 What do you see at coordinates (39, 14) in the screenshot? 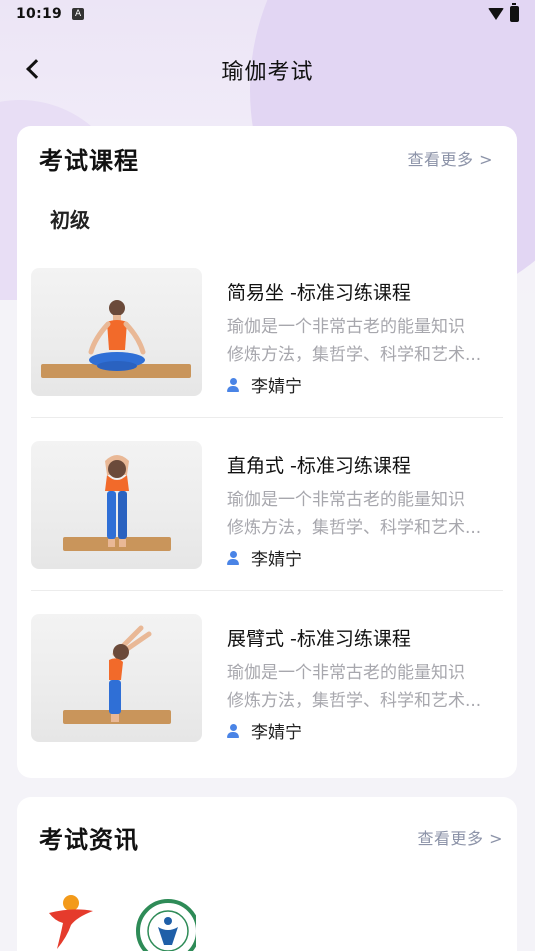
I see `status-time: 10:19` at bounding box center [39, 14].